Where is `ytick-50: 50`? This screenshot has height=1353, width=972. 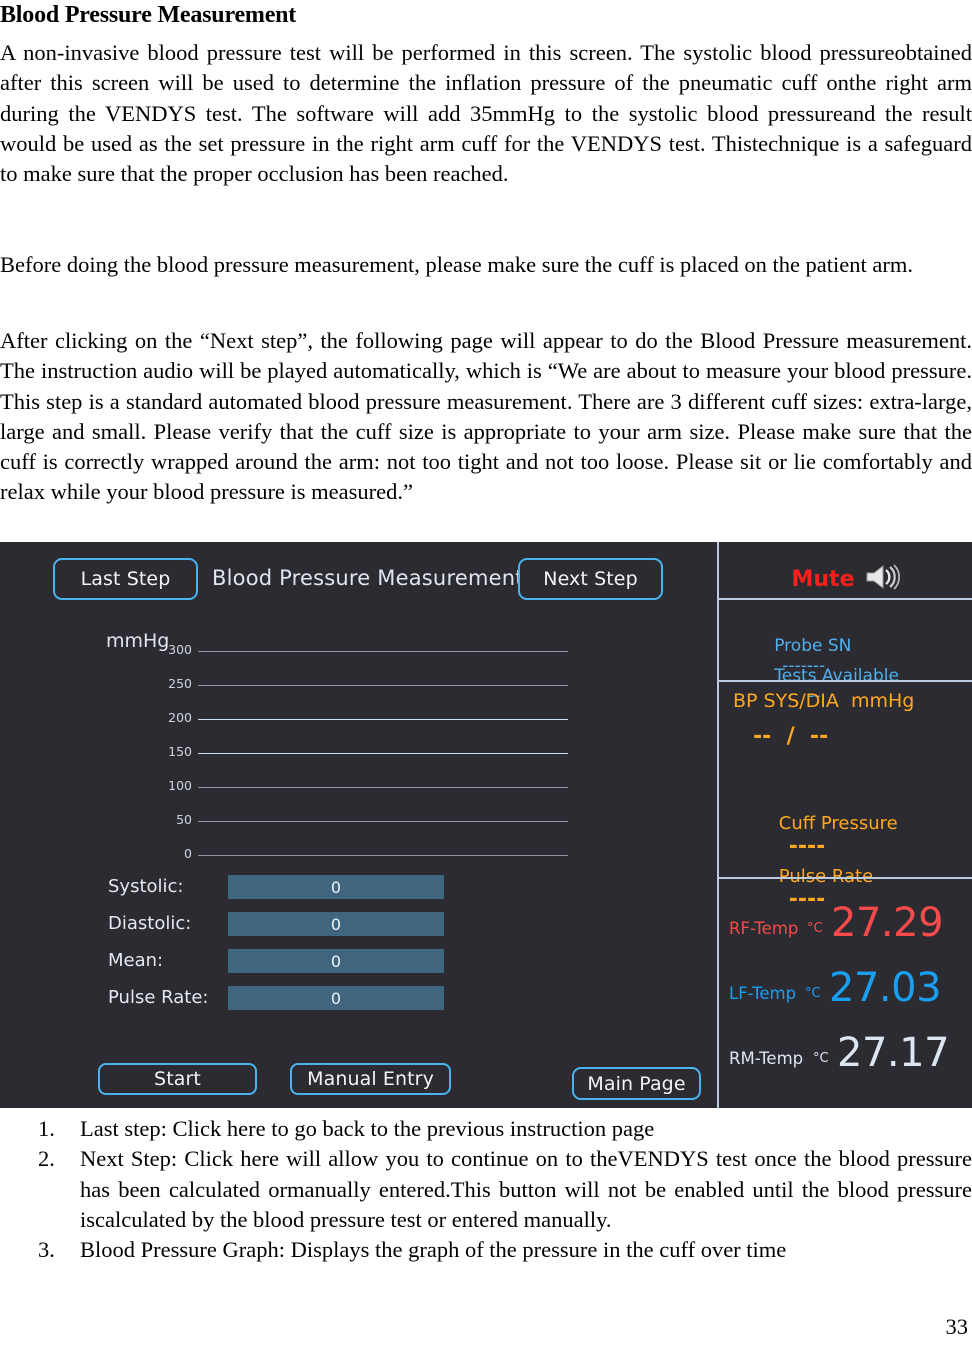 ytick-50: 50 is located at coordinates (184, 819).